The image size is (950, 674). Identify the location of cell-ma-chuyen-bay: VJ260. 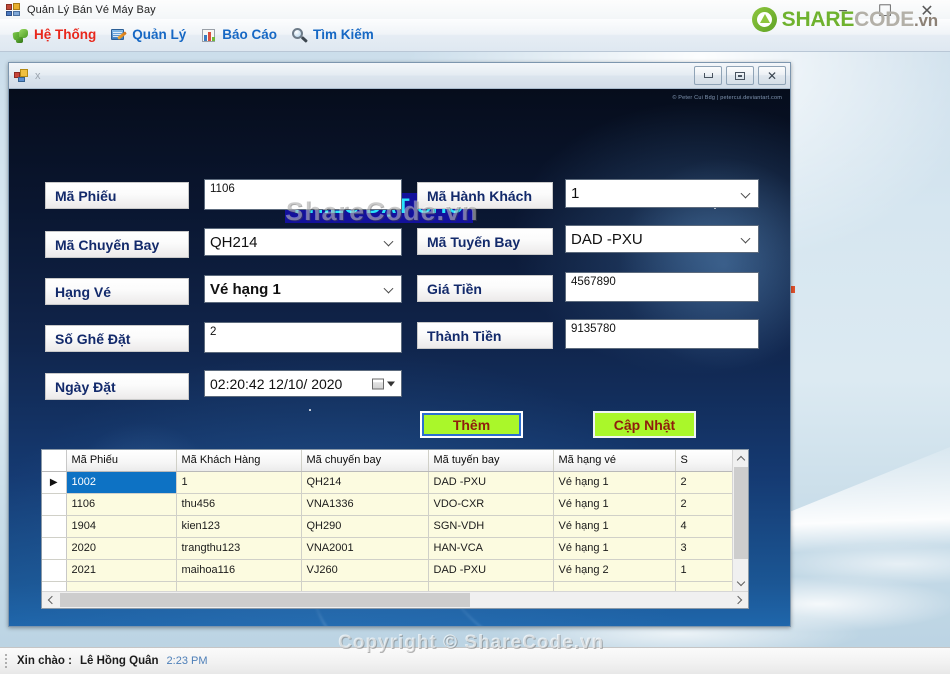
(365, 570).